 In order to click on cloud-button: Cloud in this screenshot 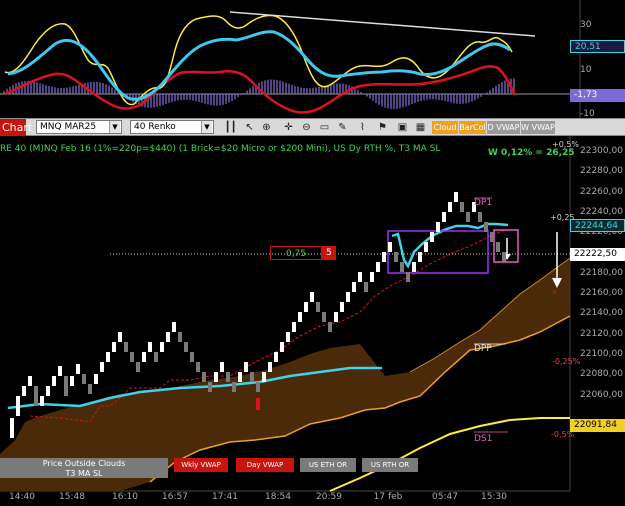, I will do `click(445, 127)`.